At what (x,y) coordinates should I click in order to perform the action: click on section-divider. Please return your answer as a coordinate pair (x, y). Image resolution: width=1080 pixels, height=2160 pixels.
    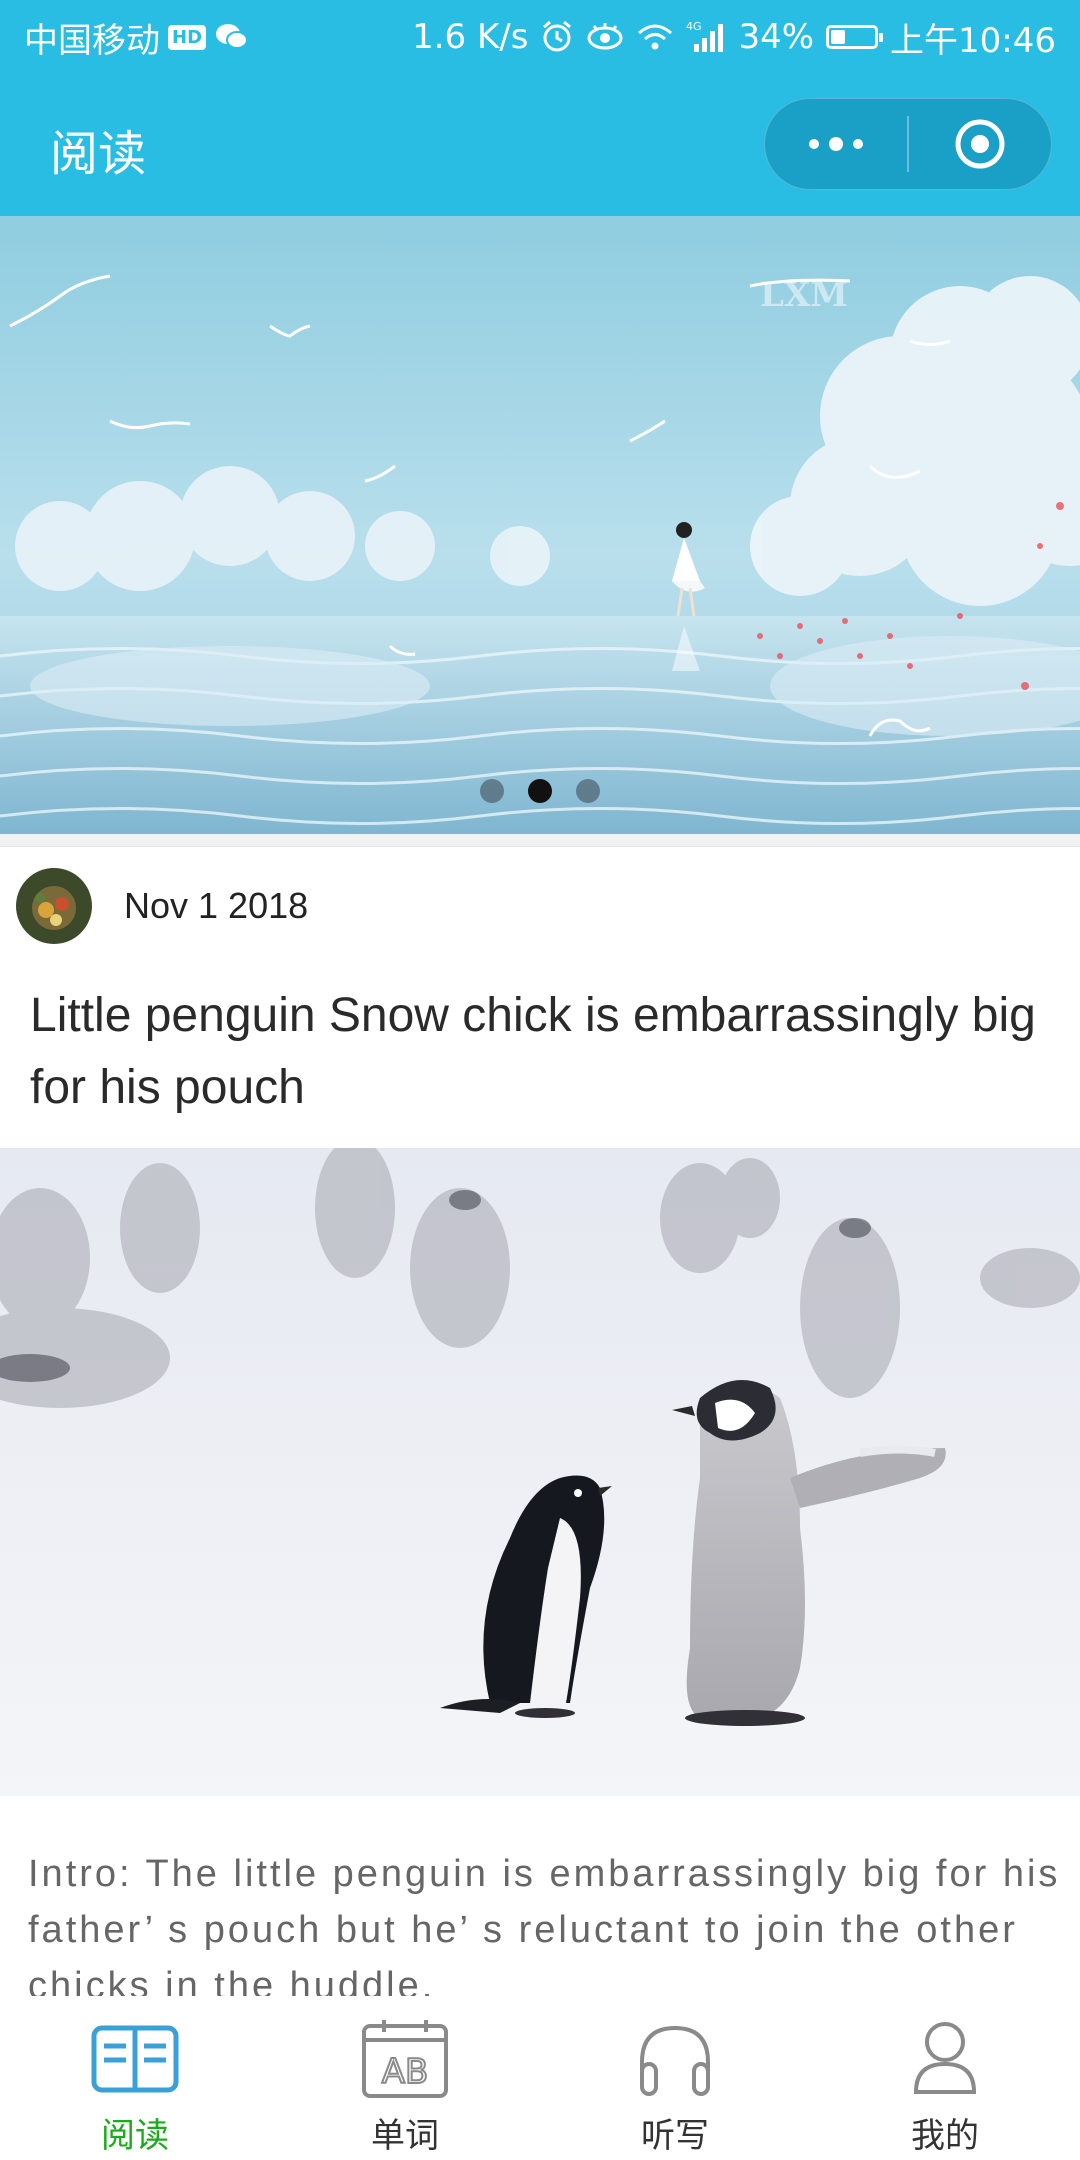
    Looking at the image, I should click on (540, 840).